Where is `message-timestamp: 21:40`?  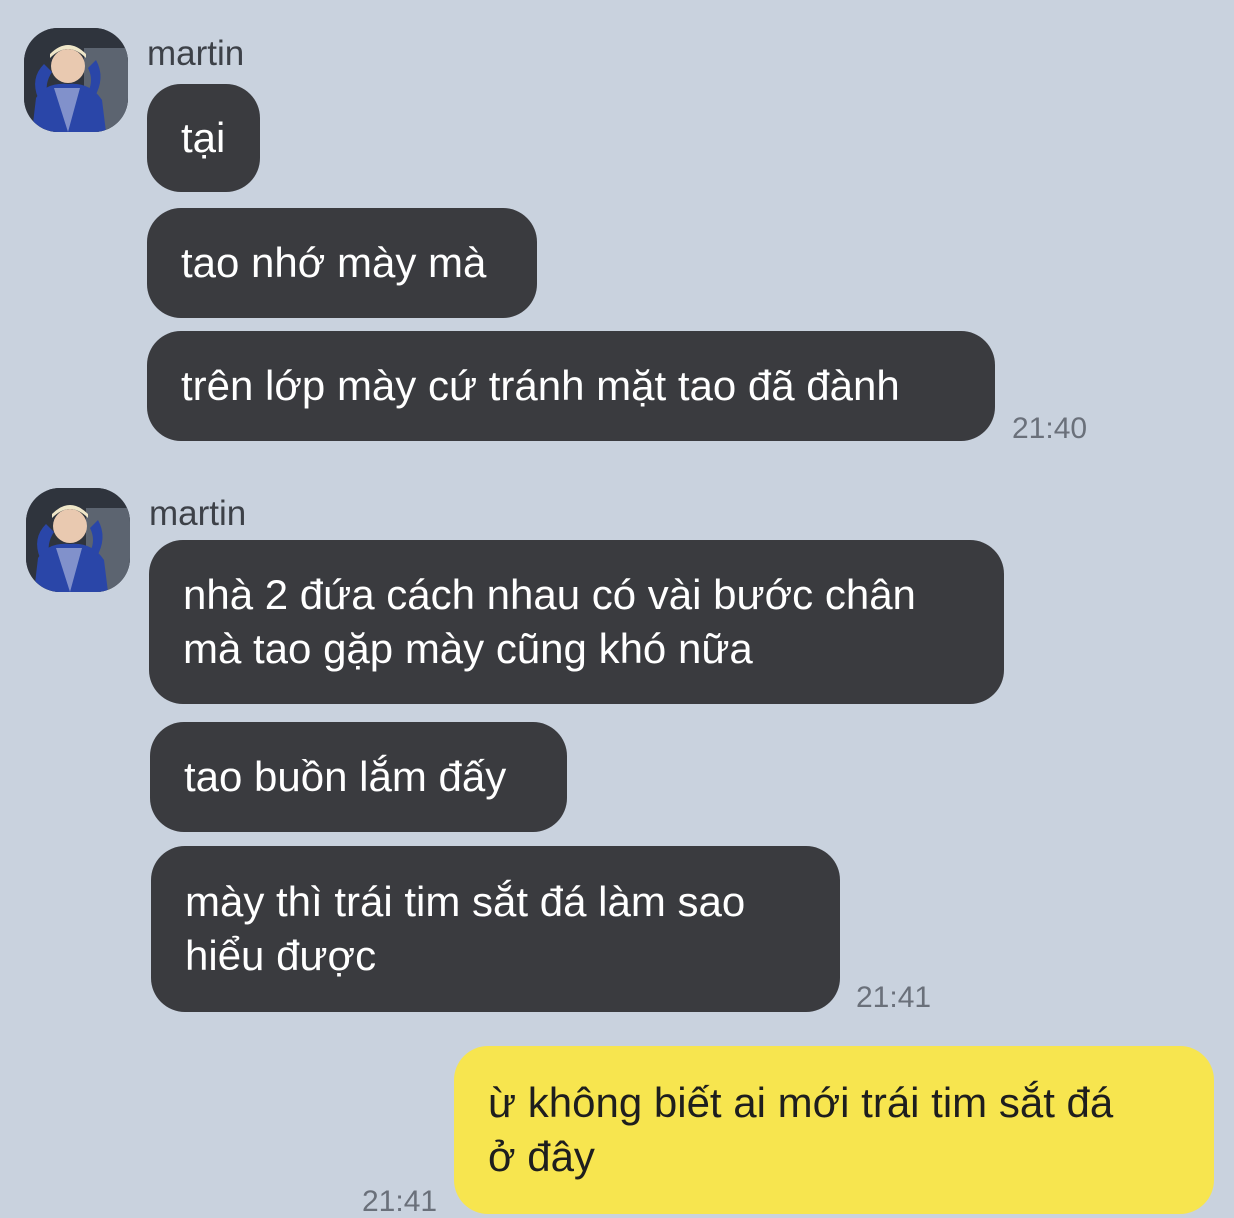
message-timestamp: 21:40 is located at coordinates (1050, 428).